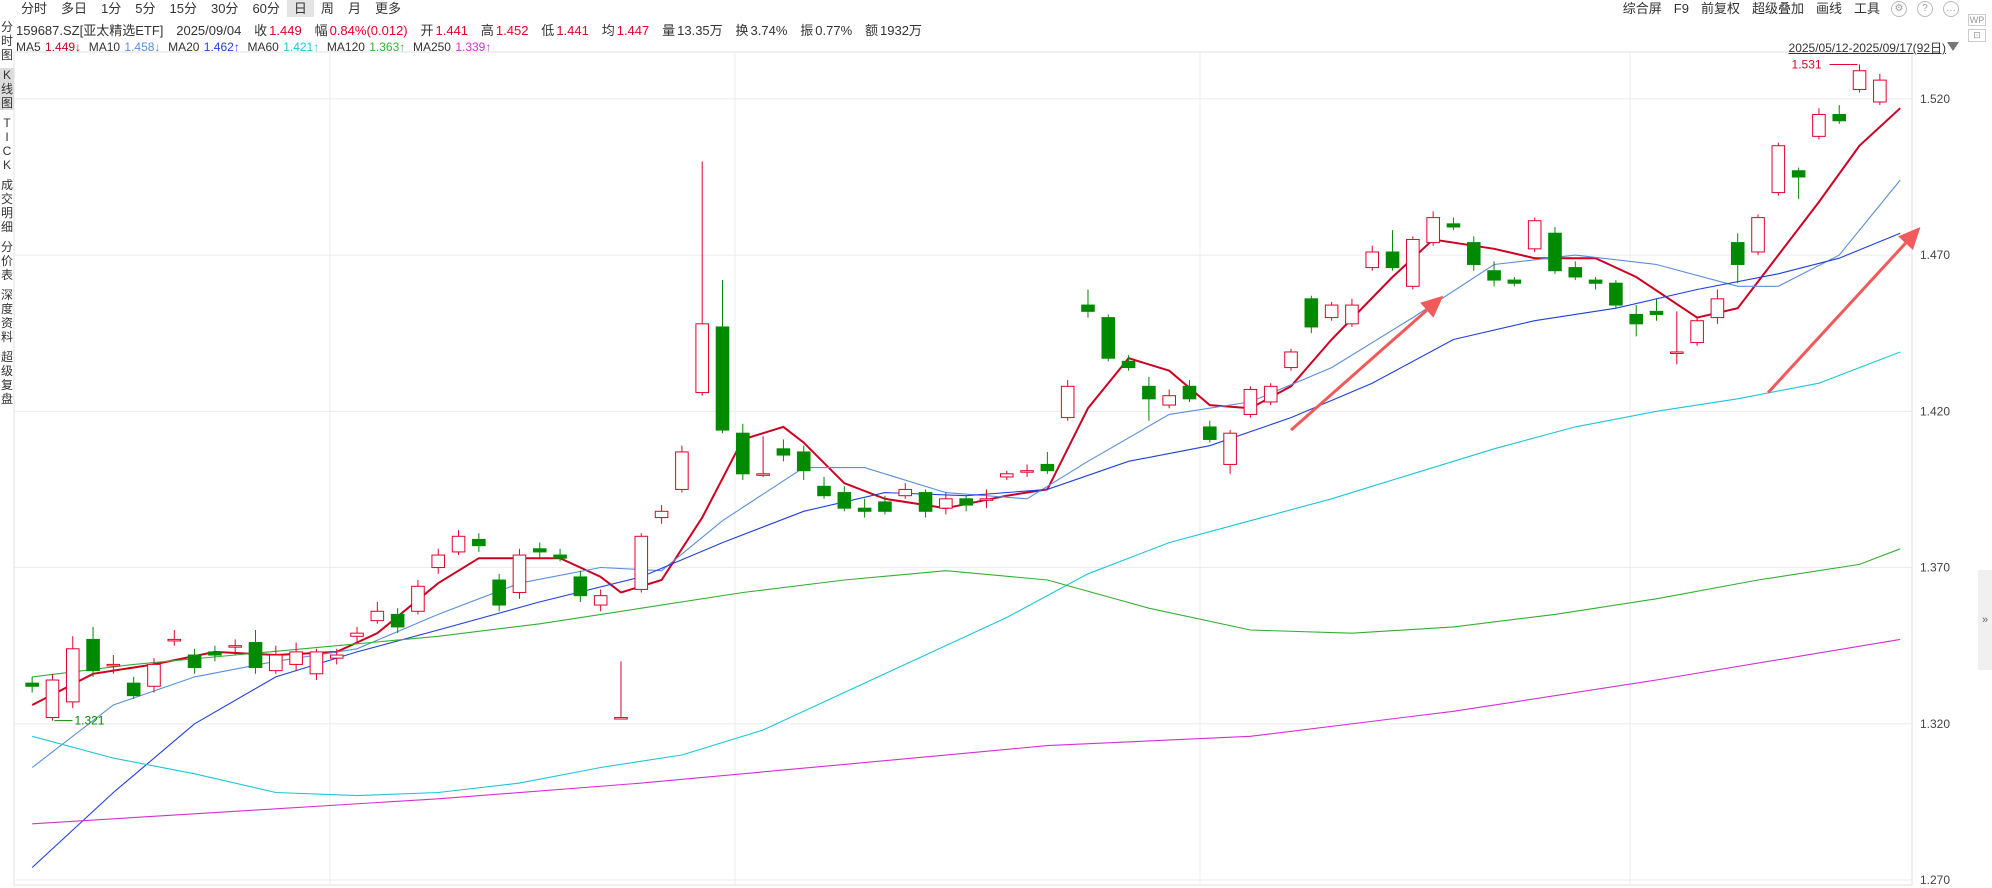 This screenshot has height=888, width=1992. Describe the element at coordinates (1867, 8) in the screenshot. I see `tool-button-5: 工具` at that location.